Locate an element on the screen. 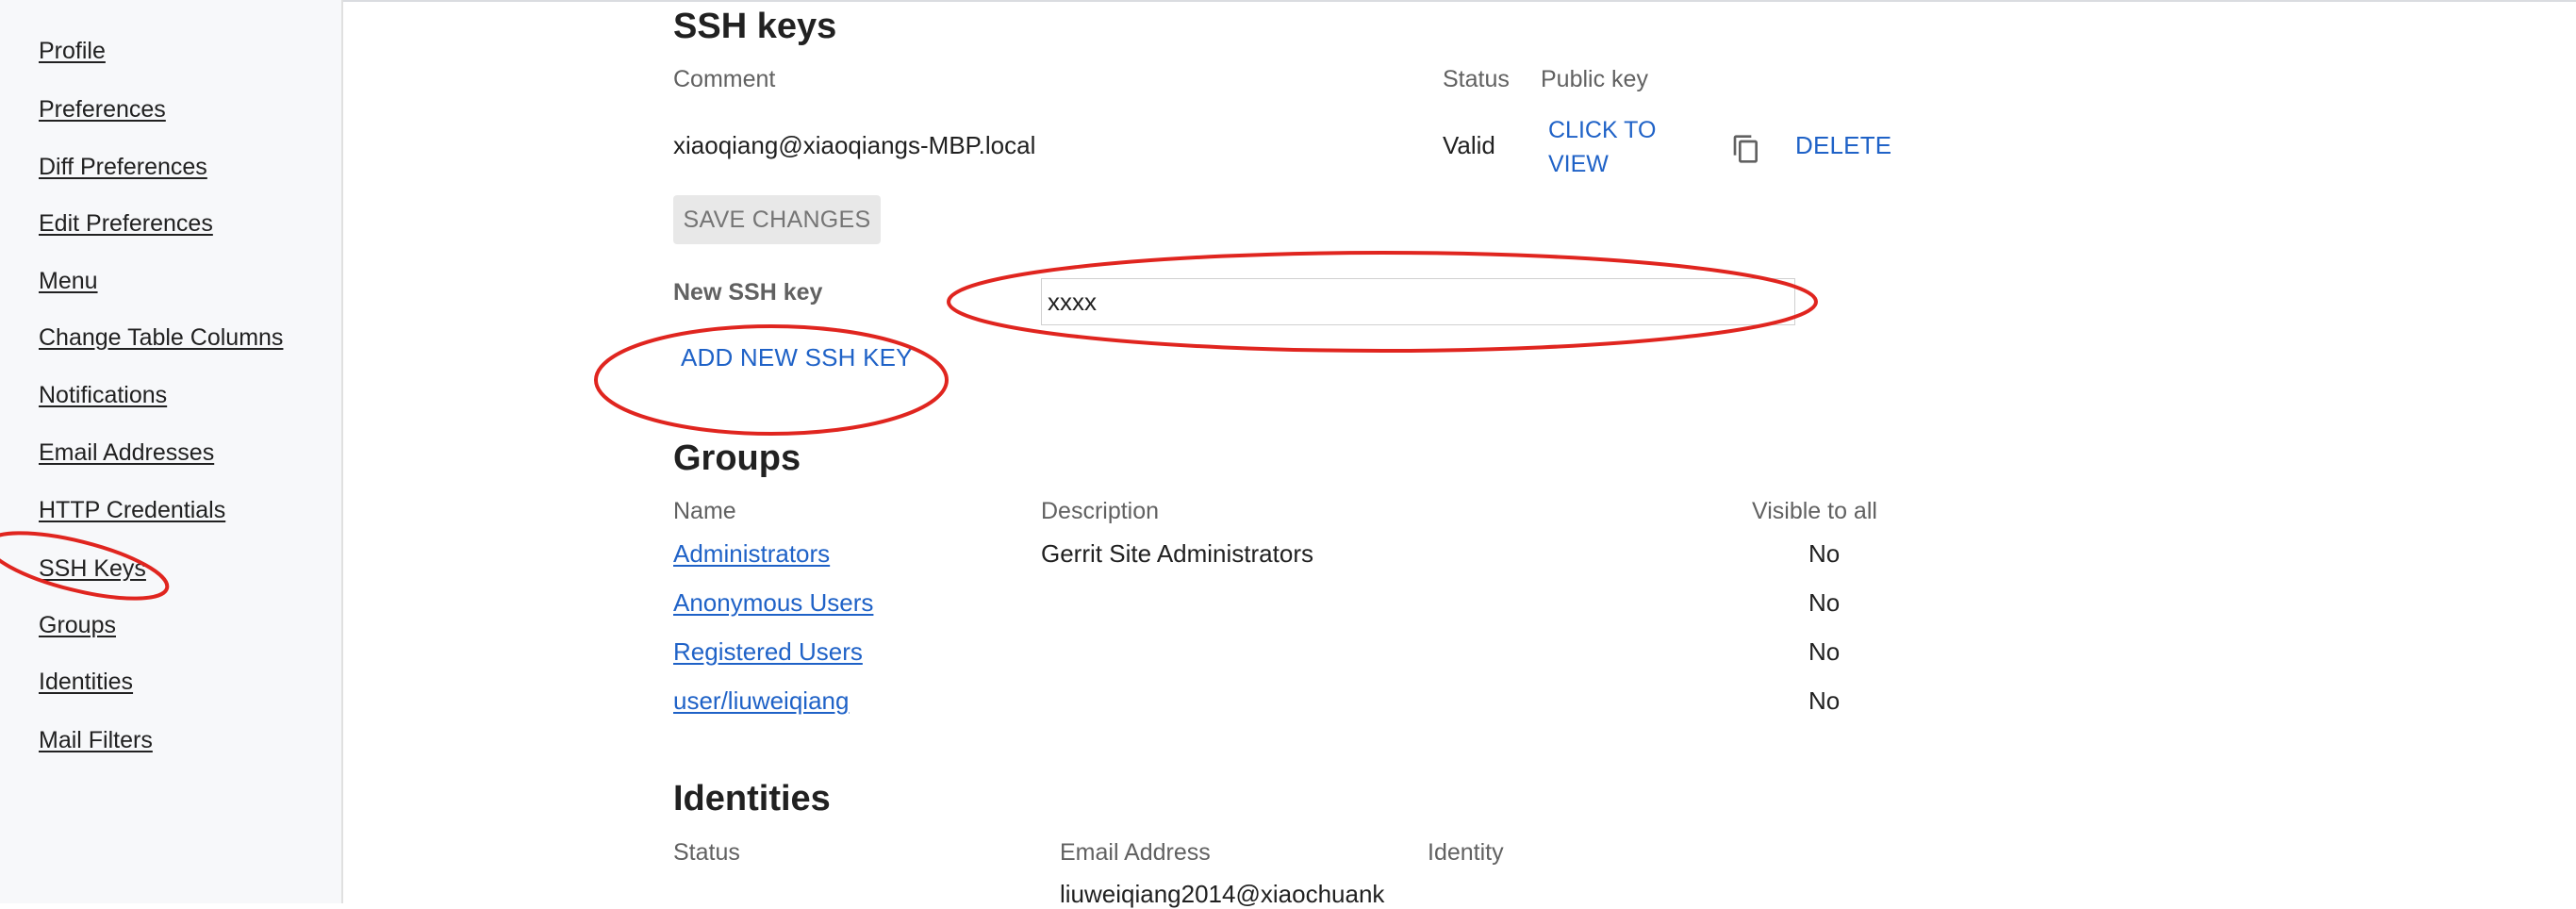 Image resolution: width=2576 pixels, height=909 pixels. sidebar-item-preferences: Preferences is located at coordinates (102, 110).